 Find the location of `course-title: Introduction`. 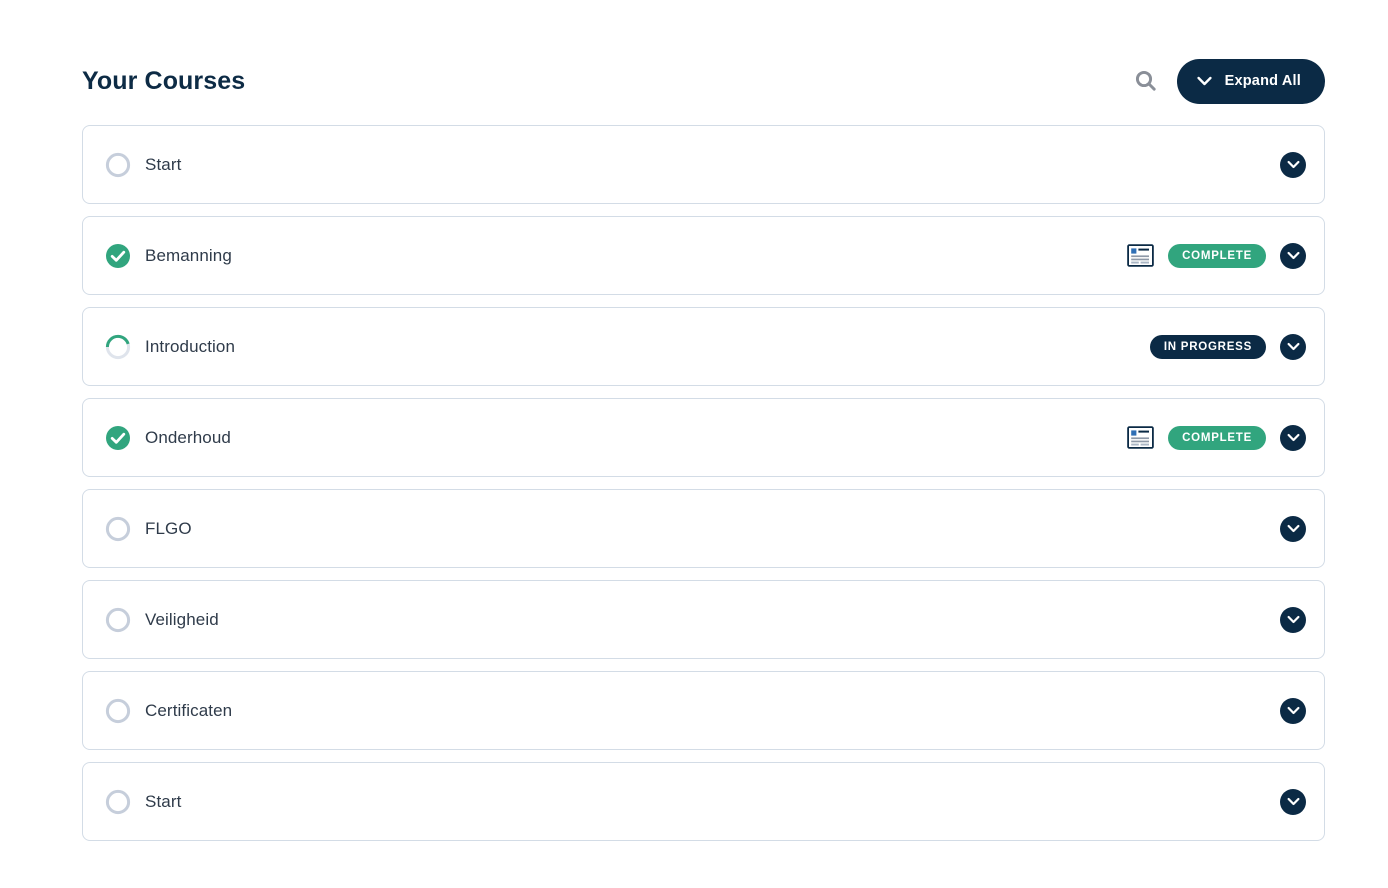

course-title: Introduction is located at coordinates (190, 346).